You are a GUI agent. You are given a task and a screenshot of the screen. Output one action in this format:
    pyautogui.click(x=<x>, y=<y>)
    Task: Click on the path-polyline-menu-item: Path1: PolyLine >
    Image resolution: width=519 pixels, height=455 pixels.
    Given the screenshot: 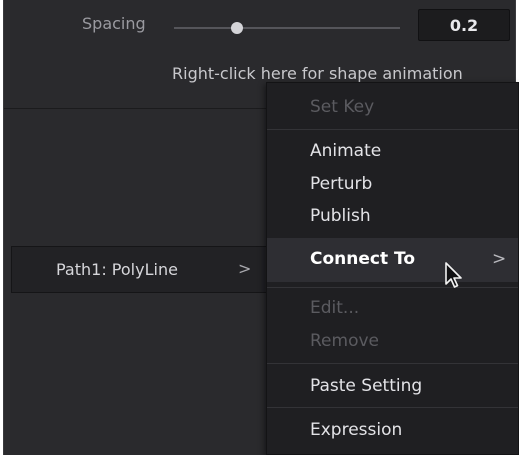 What is the action you would take?
    pyautogui.click(x=139, y=269)
    